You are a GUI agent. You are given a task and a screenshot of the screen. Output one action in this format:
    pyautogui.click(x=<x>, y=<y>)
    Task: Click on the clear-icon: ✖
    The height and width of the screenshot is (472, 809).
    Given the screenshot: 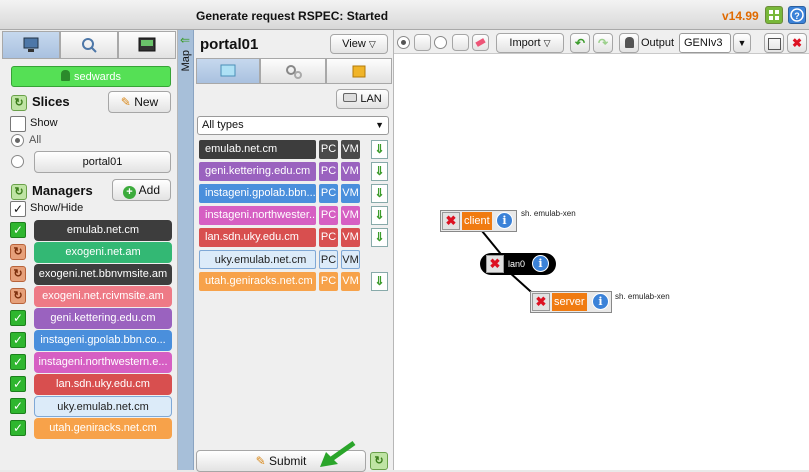 What is the action you would take?
    pyautogui.click(x=797, y=43)
    